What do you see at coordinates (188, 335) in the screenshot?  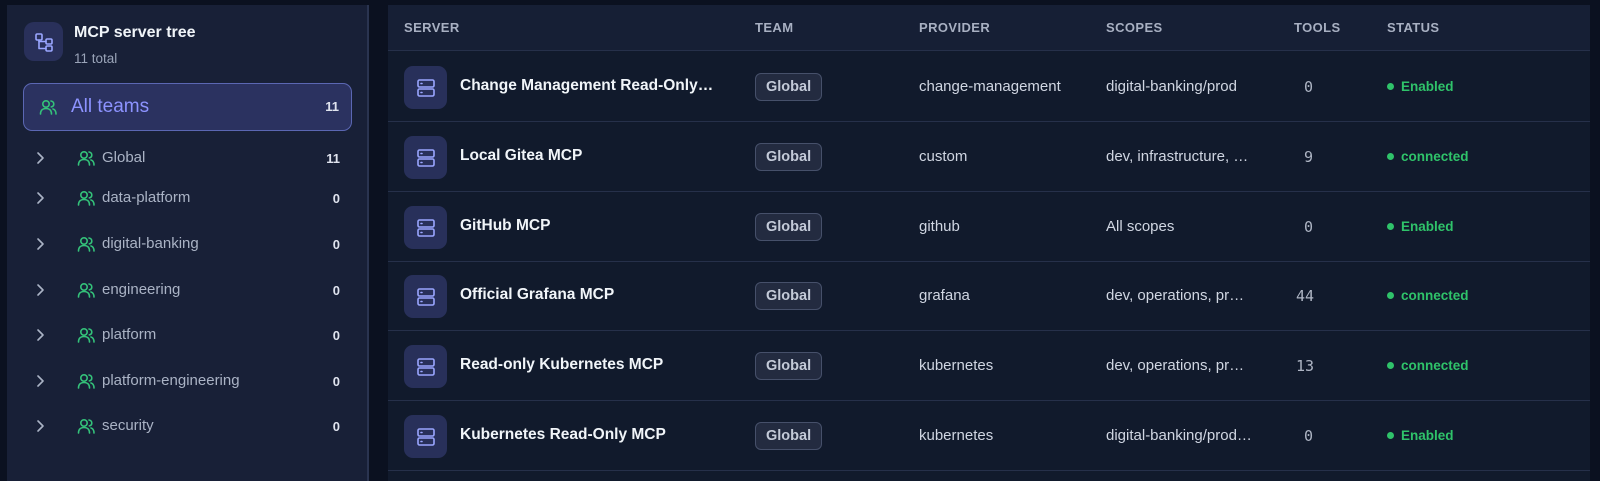 I see `sidebar-item-platform: platform 0` at bounding box center [188, 335].